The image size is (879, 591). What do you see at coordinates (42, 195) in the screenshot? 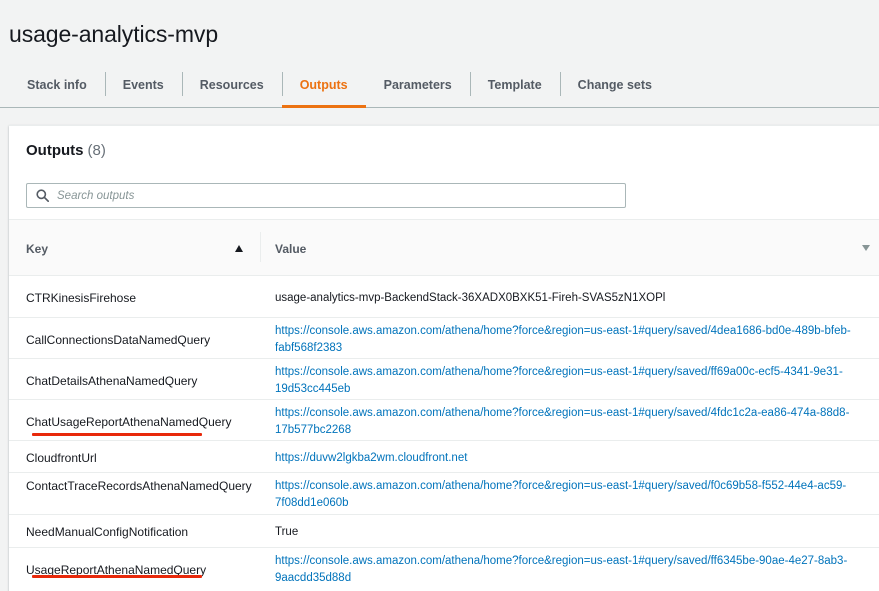
I see `search-icon` at bounding box center [42, 195].